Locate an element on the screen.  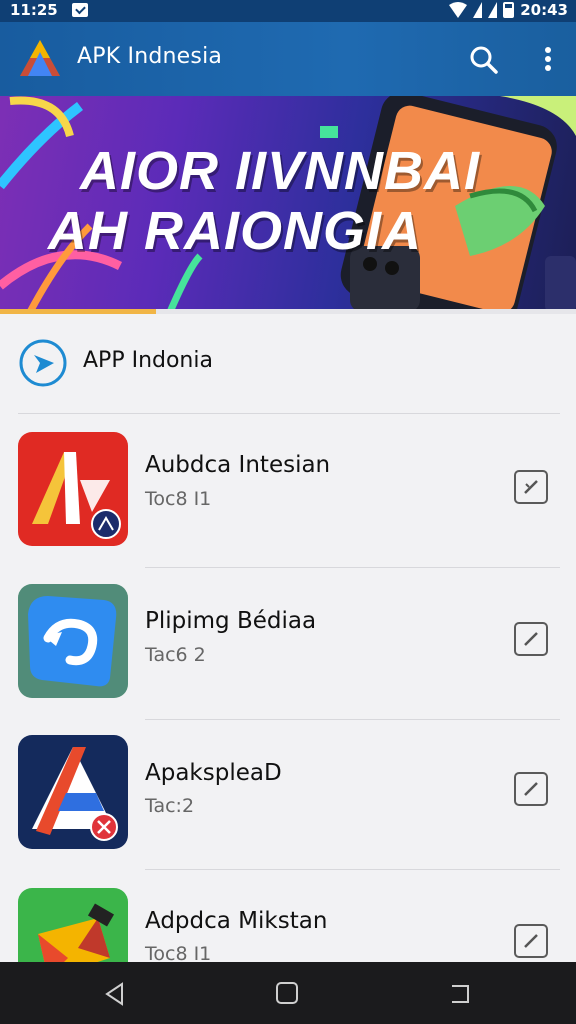
app-title: APK Indnesia is located at coordinates (150, 56).